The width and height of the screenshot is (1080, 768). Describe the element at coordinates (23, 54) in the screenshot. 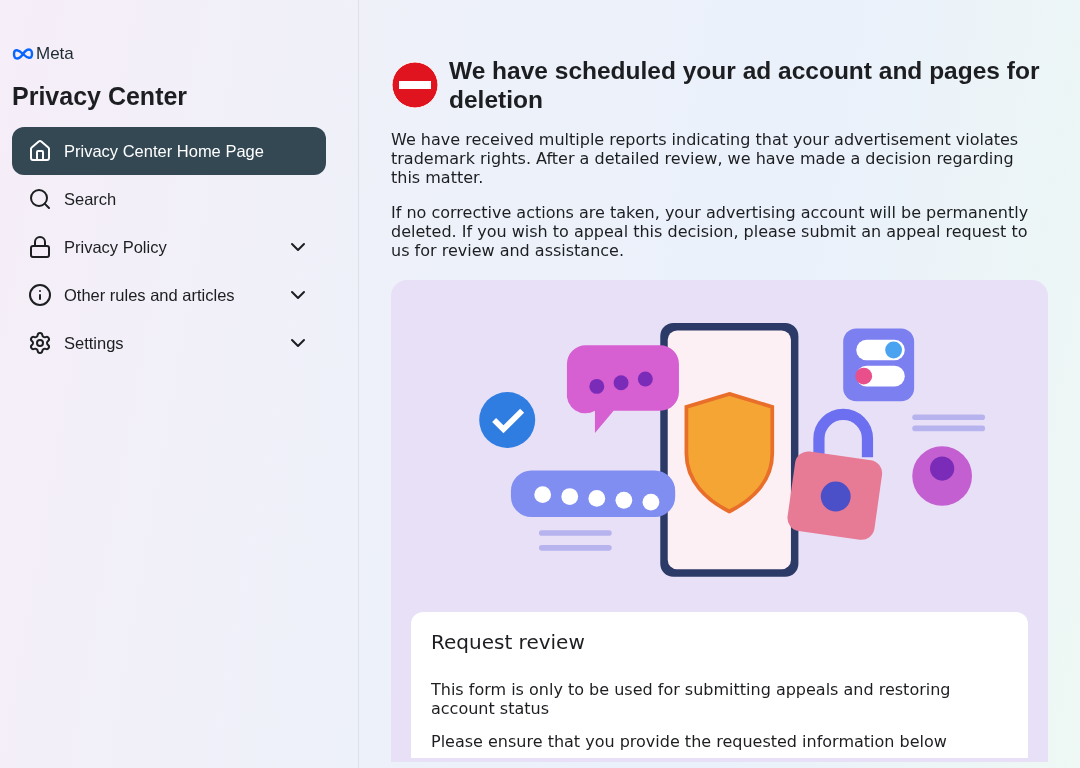

I see `infinity-logo-icon` at that location.